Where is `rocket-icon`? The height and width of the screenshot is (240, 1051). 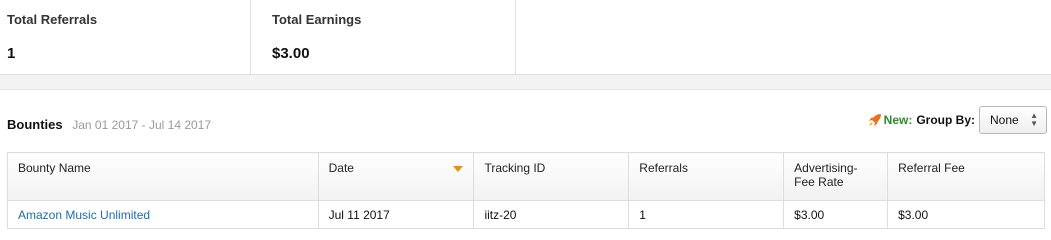
rocket-icon is located at coordinates (875, 120).